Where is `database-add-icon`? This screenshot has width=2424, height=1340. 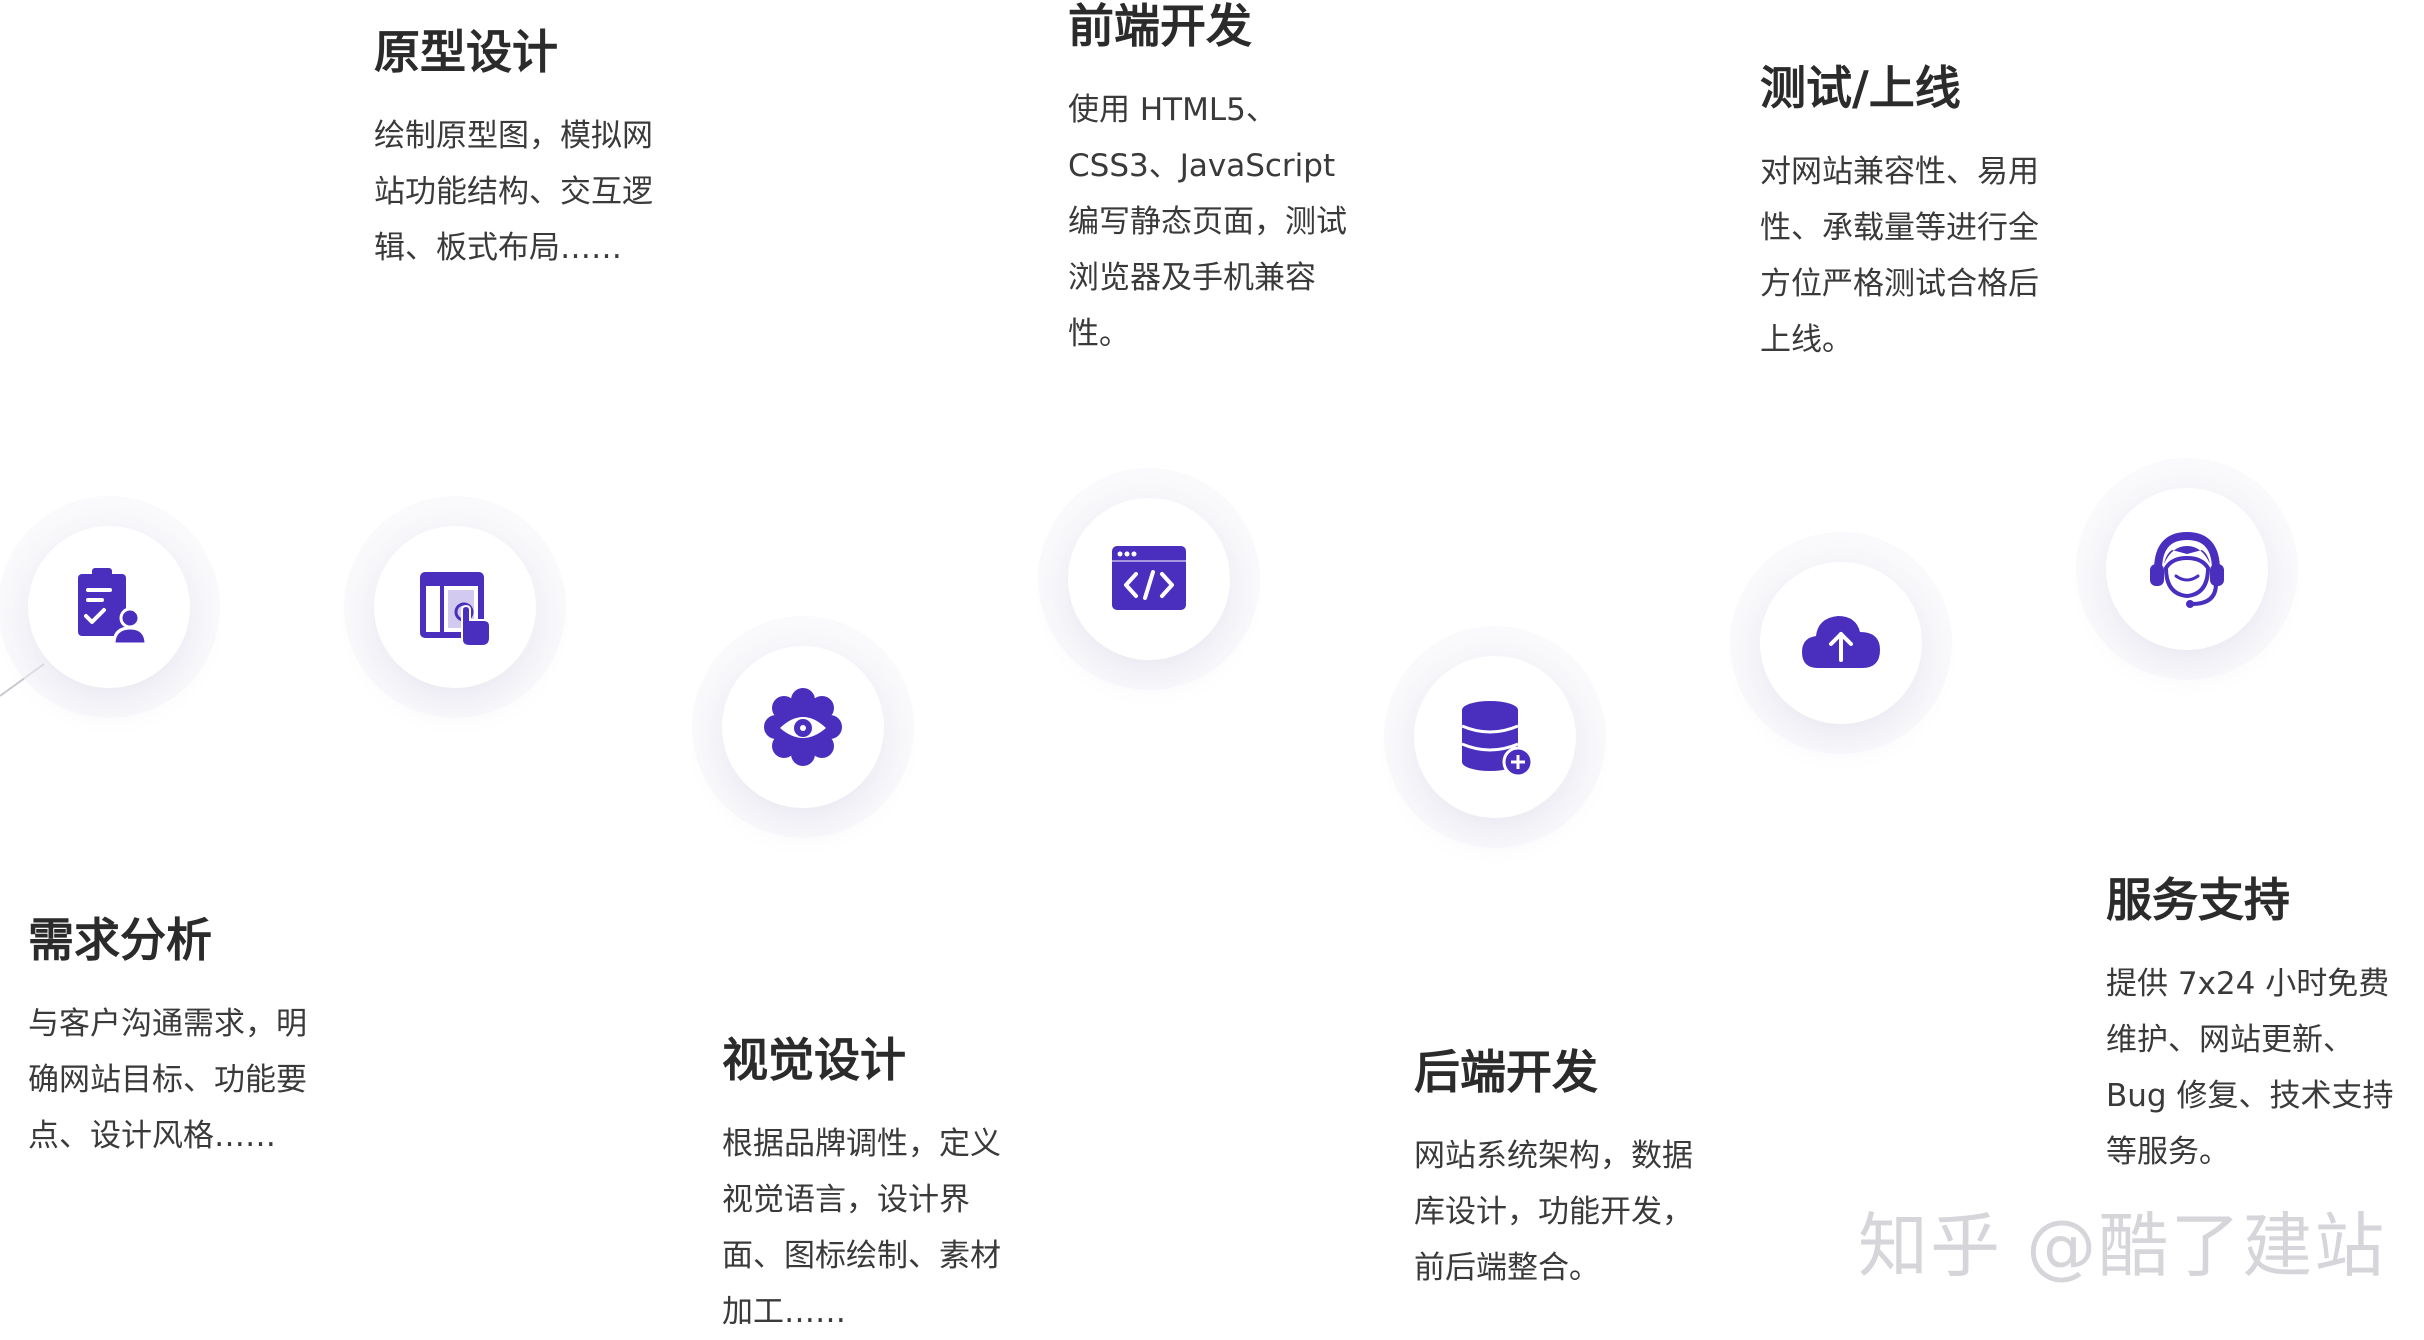
database-add-icon is located at coordinates (1497, 739).